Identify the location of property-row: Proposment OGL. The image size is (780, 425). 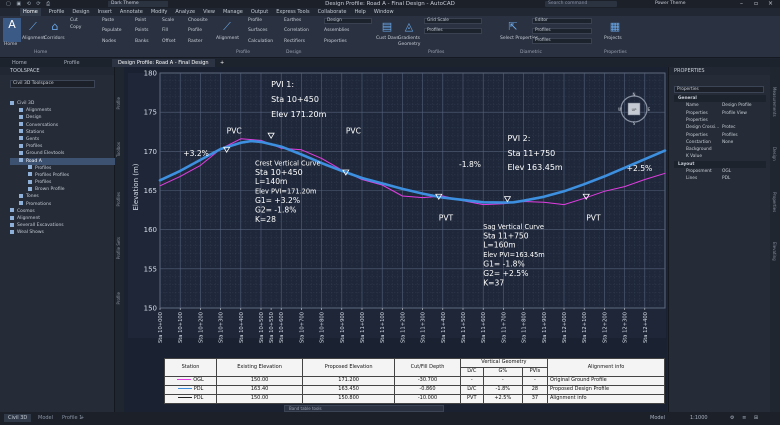
(720, 171).